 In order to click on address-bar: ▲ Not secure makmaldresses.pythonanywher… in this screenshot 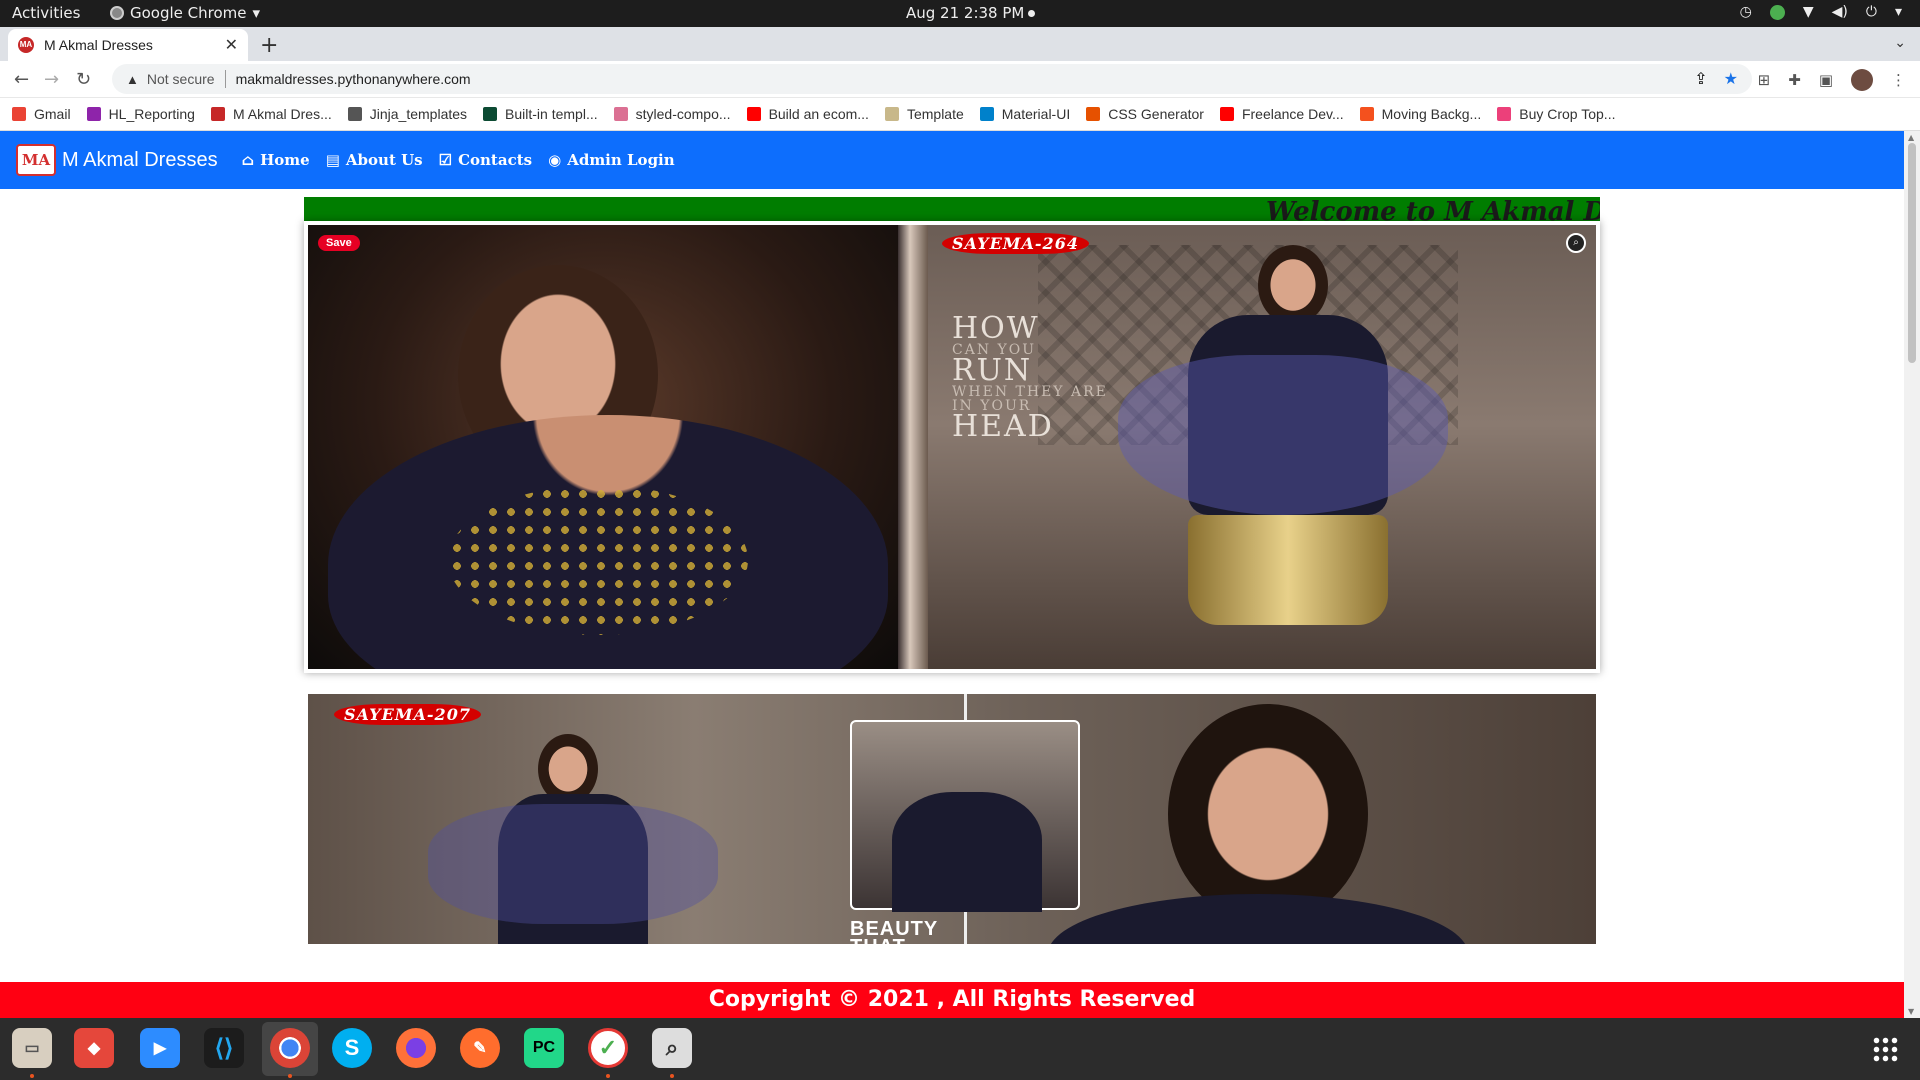, I will do `click(932, 79)`.